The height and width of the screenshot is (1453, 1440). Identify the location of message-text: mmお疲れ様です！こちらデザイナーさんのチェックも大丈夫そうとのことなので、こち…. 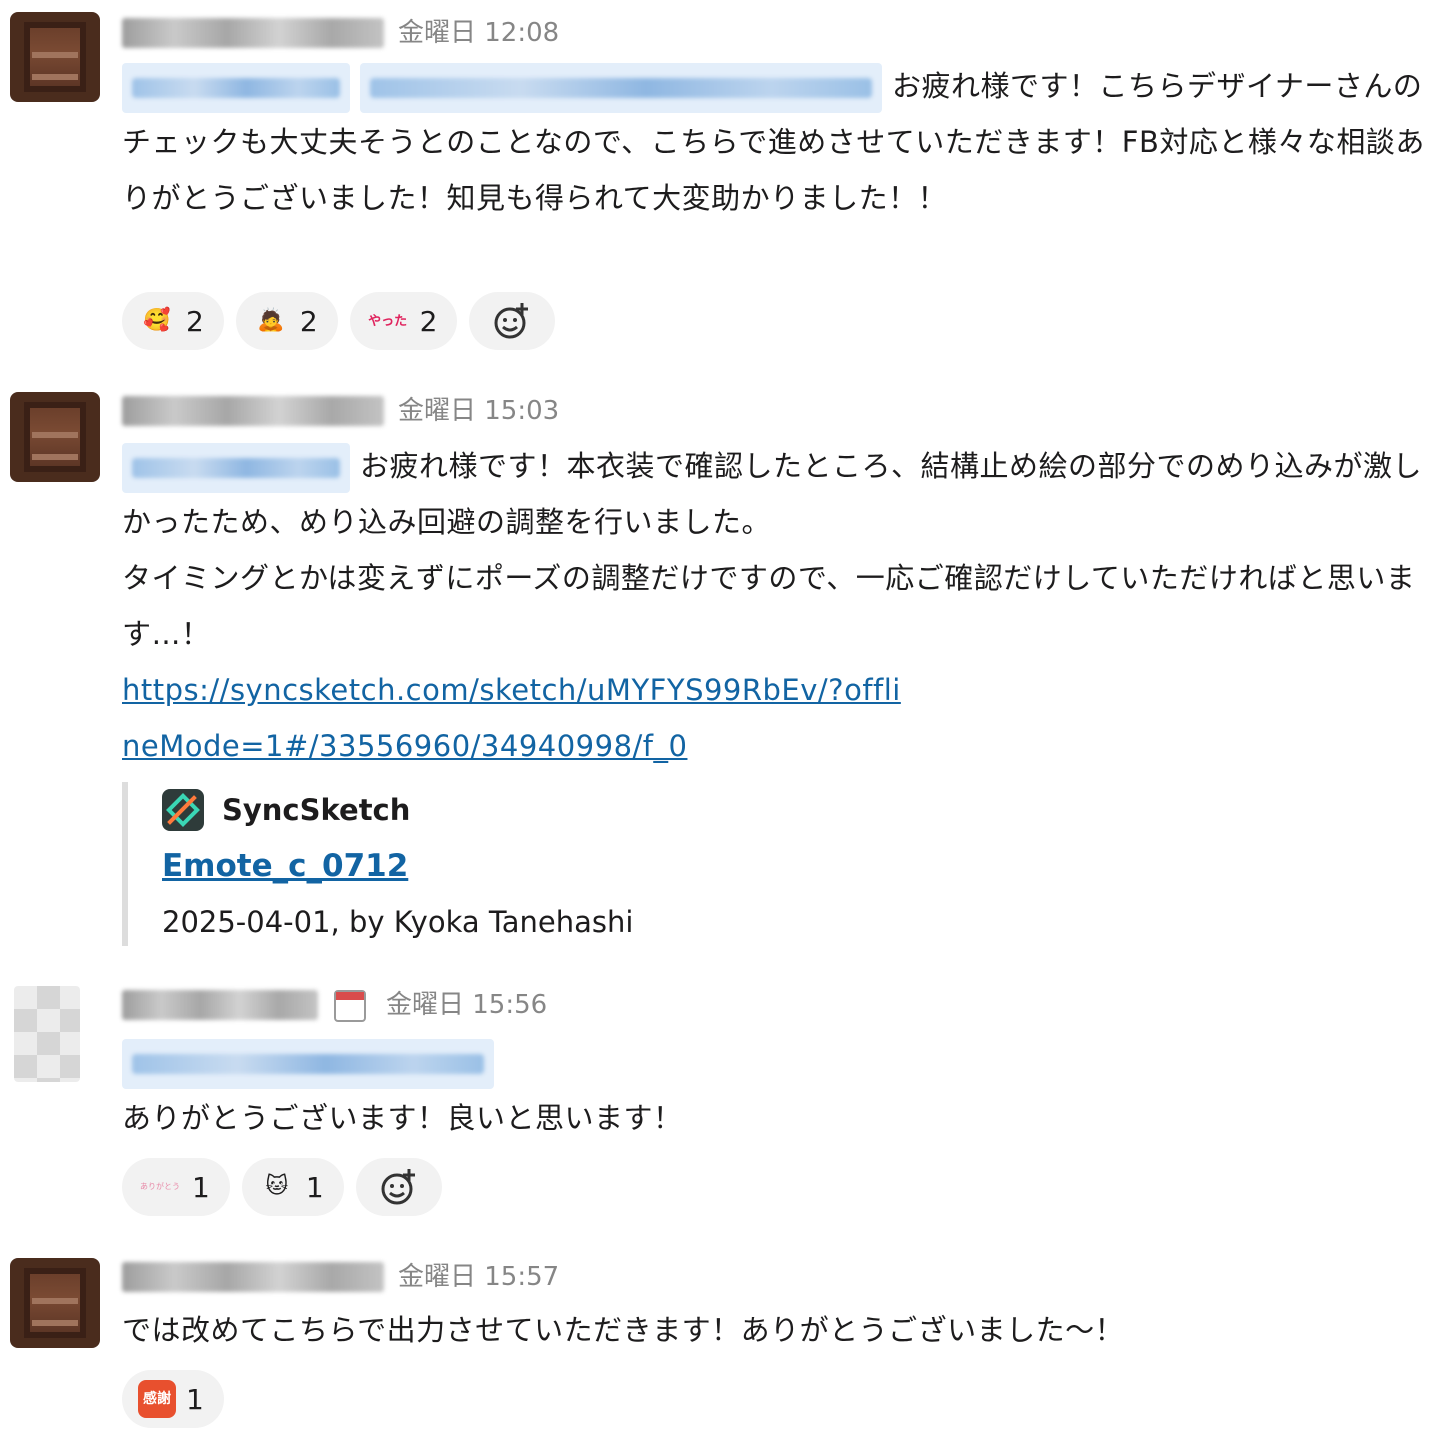
(774, 142).